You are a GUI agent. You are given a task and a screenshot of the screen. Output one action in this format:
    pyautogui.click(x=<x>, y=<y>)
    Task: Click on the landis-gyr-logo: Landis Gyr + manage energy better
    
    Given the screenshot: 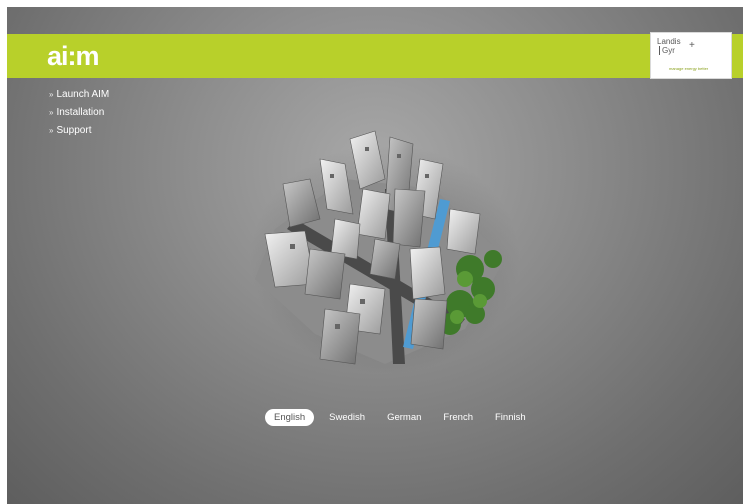 What is the action you would take?
    pyautogui.click(x=691, y=55)
    